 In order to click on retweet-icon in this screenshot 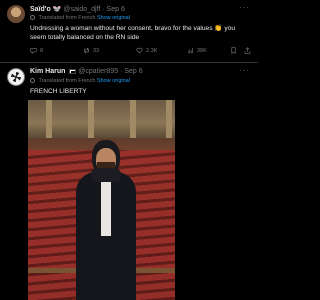, I will do `click(86, 50)`.